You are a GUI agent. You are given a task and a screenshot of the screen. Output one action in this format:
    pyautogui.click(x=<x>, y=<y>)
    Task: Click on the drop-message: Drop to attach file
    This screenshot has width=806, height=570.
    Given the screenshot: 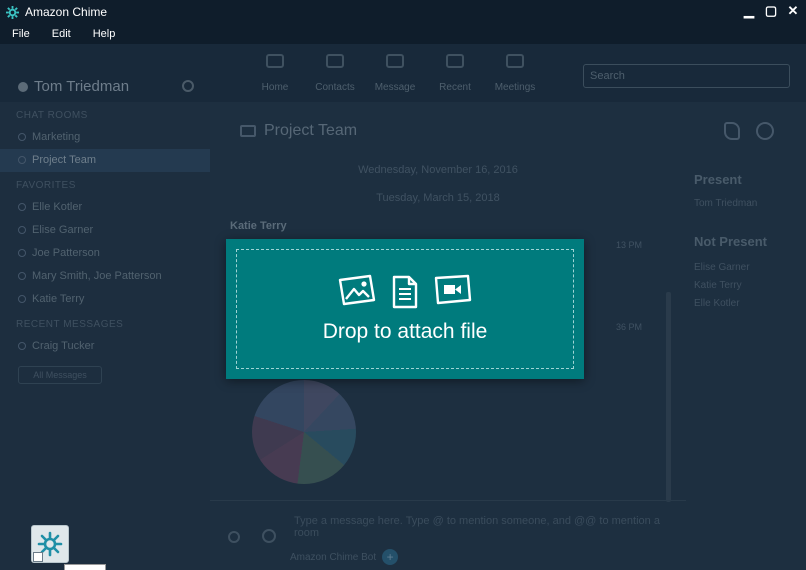 What is the action you would take?
    pyautogui.click(x=405, y=331)
    